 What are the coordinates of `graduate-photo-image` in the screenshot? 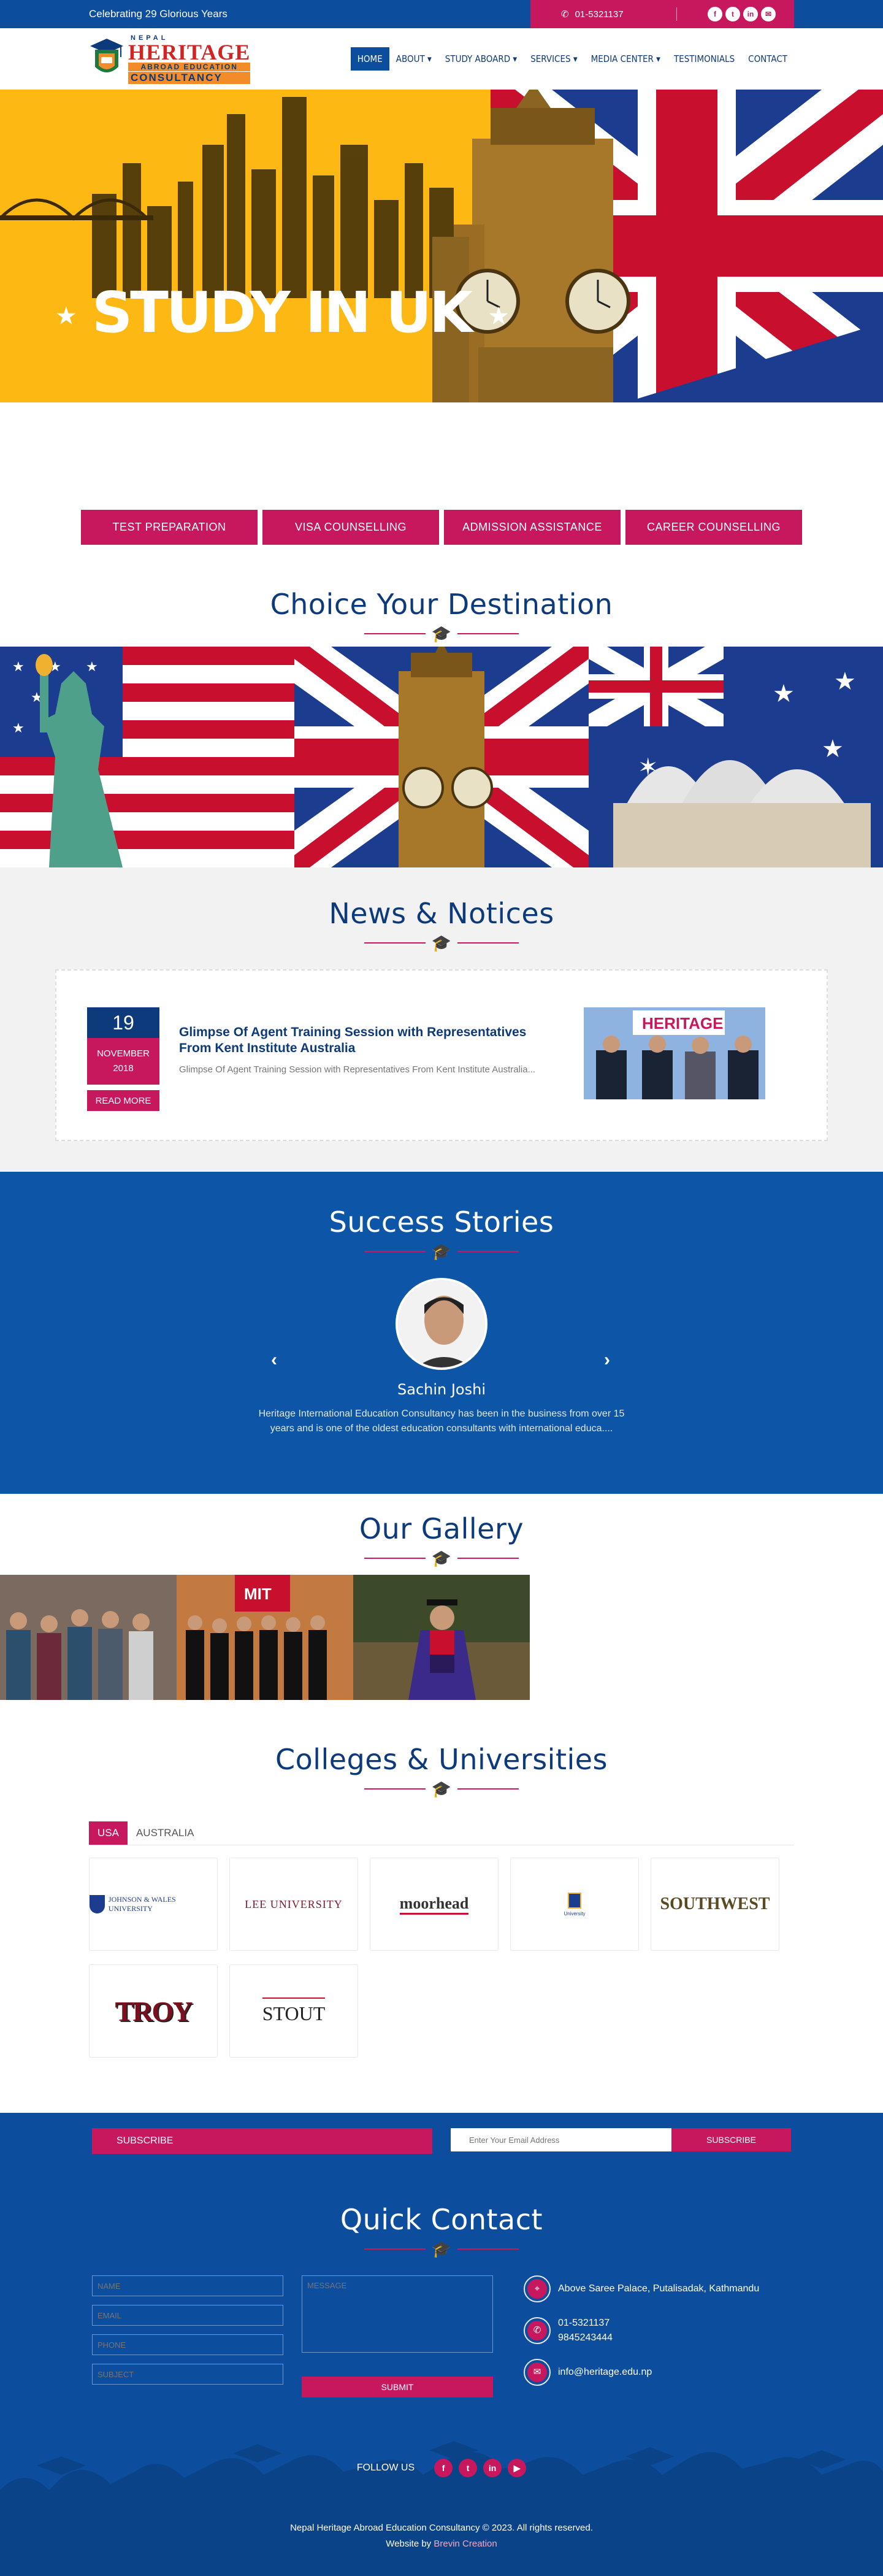 It's located at (442, 1638).